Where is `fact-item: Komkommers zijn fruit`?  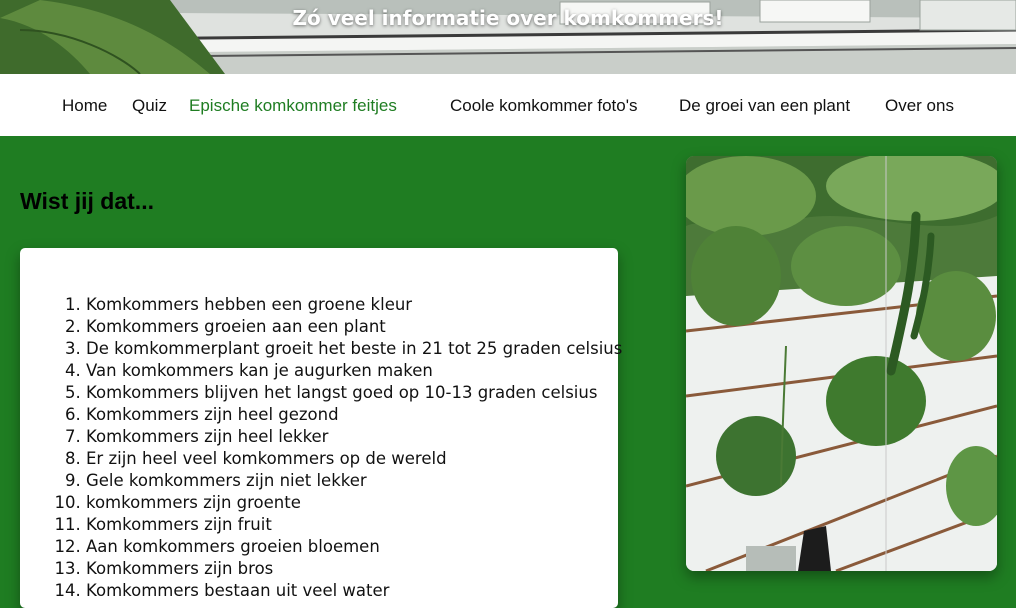 fact-item: Komkommers zijn fruit is located at coordinates (354, 525).